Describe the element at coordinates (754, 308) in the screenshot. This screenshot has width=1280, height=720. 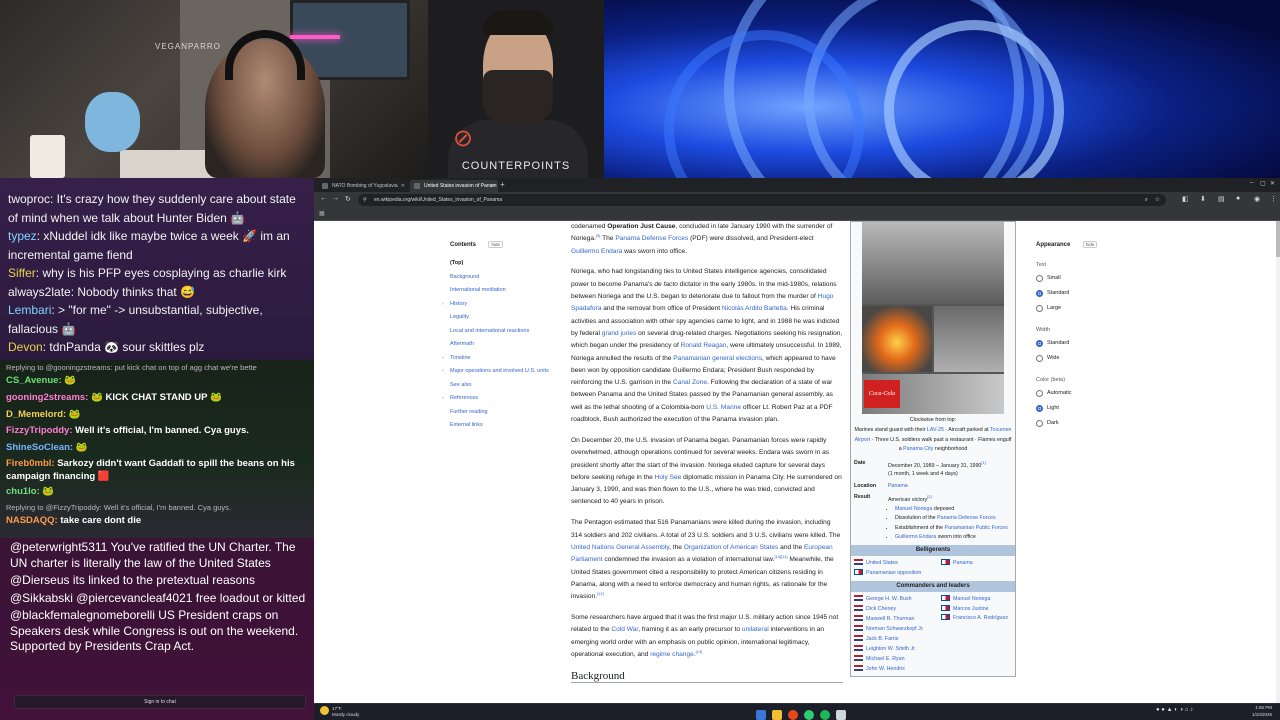
I see `link: Nicolás Ardito Barletta` at that location.